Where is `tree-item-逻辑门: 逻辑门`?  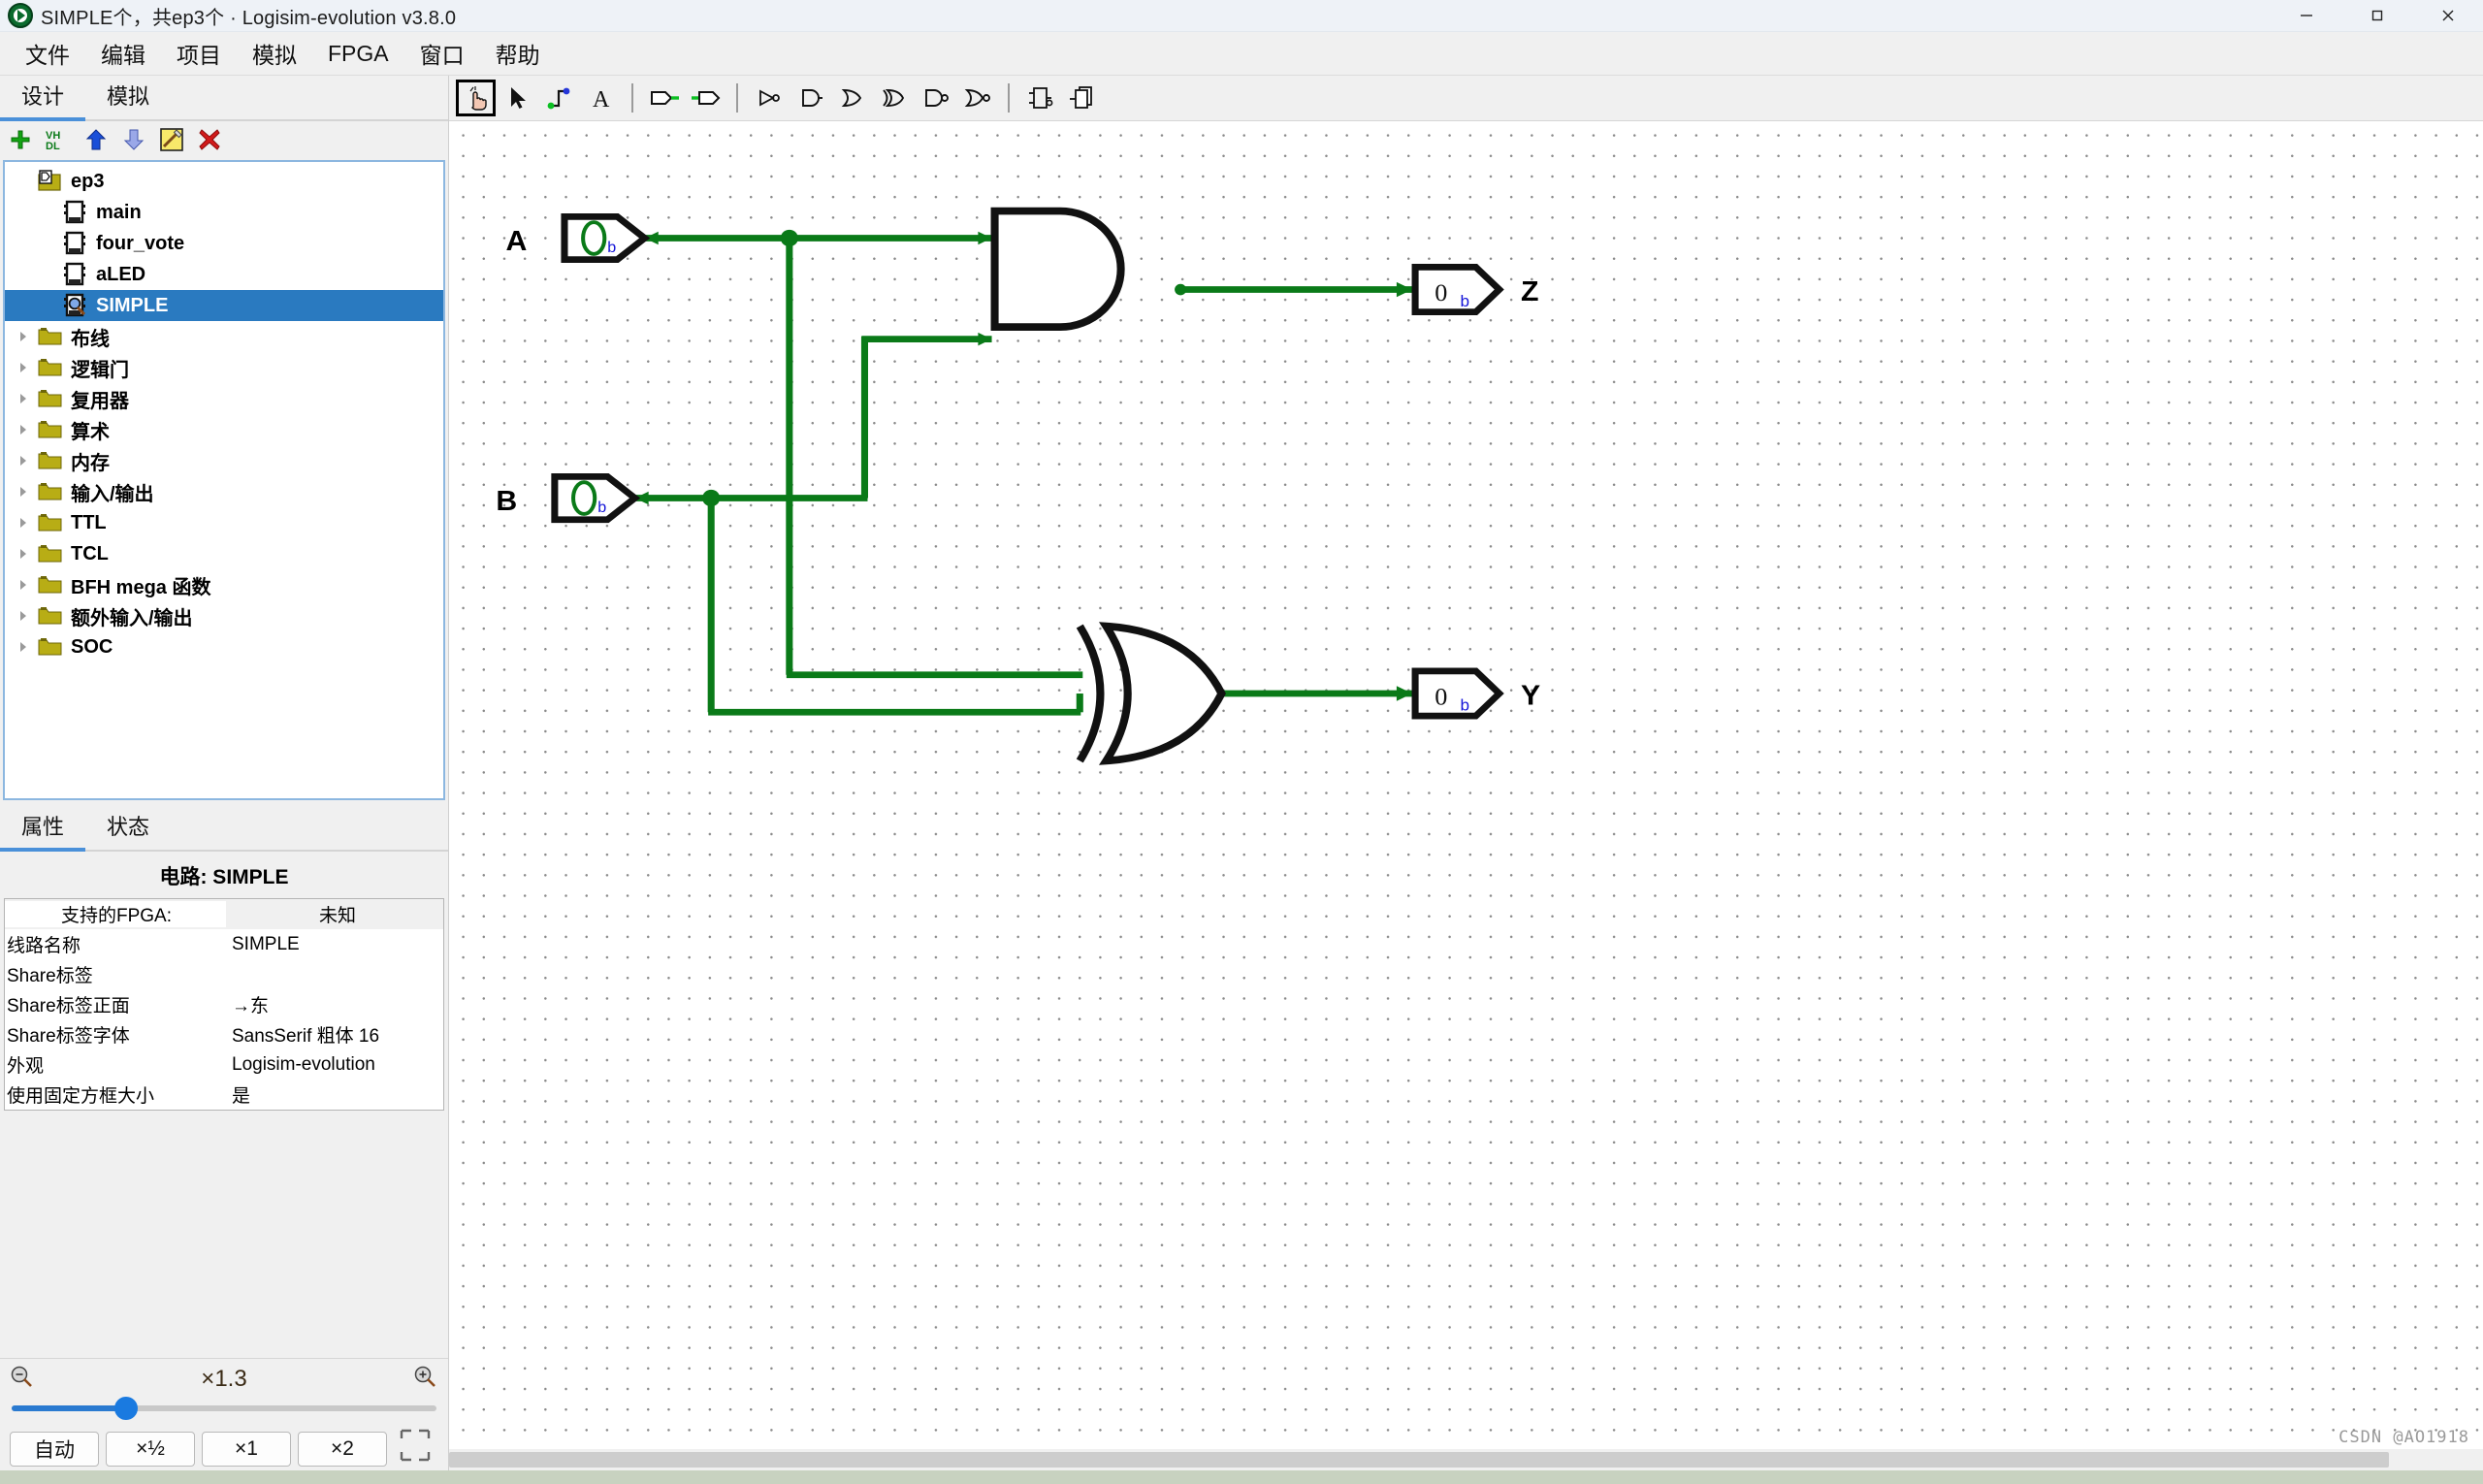 tree-item-逻辑门: 逻辑门 is located at coordinates (224, 367).